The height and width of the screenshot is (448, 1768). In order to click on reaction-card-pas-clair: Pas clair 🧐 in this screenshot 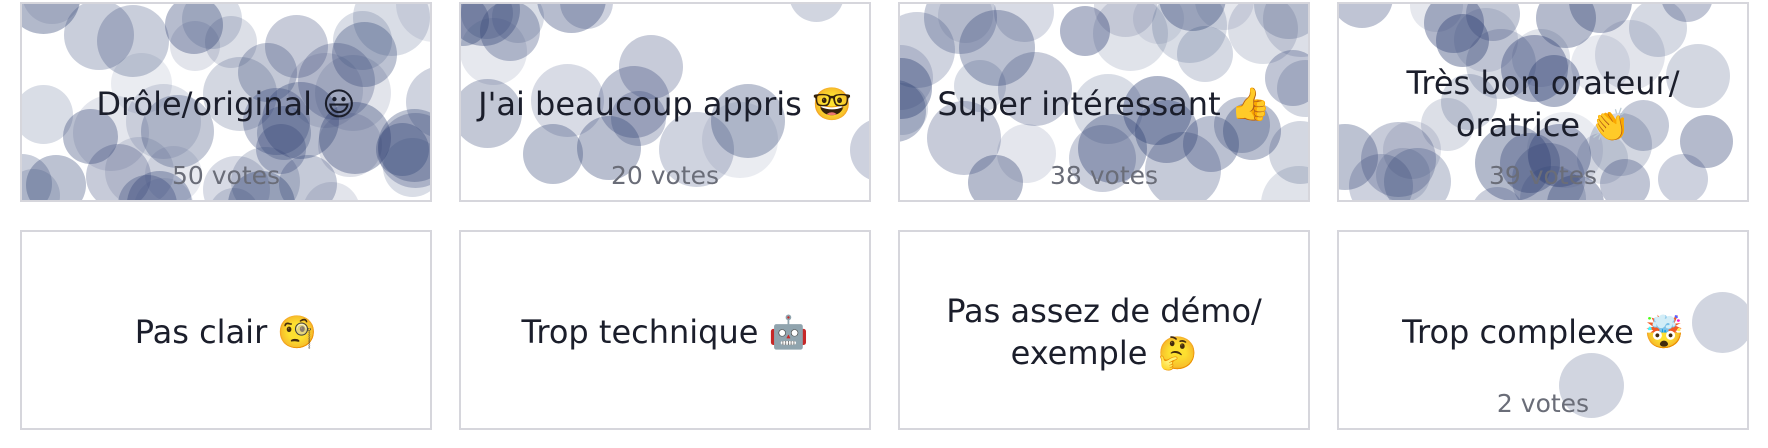, I will do `click(226, 330)`.